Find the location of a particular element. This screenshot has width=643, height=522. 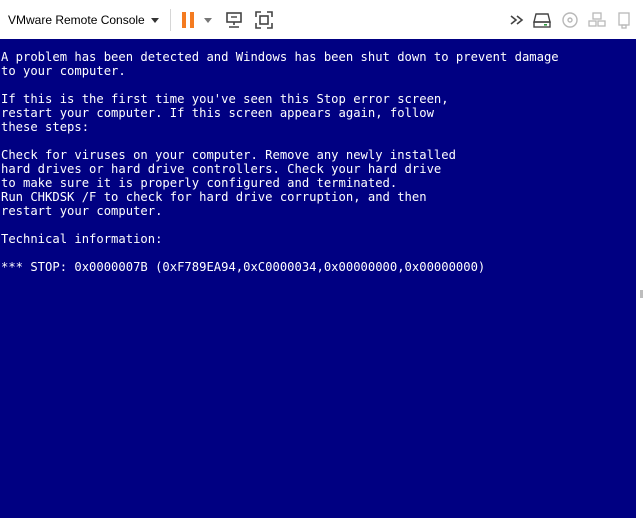

removable-devices-icon is located at coordinates (542, 20).